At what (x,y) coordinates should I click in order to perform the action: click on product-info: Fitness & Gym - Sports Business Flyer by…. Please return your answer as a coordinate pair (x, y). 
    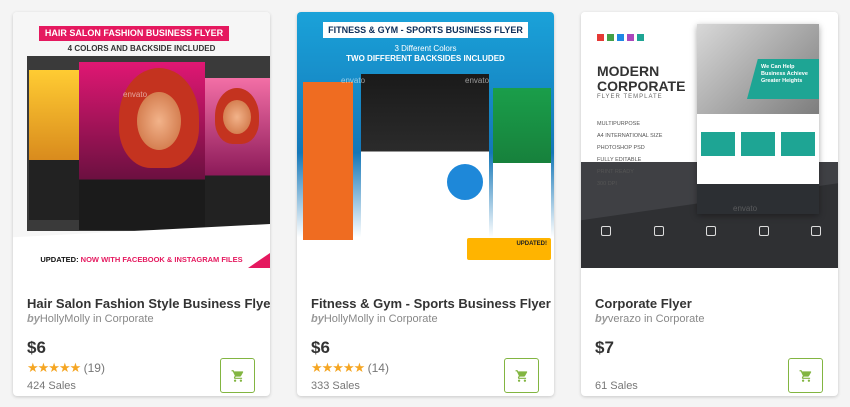
    Looking at the image, I should click on (425, 332).